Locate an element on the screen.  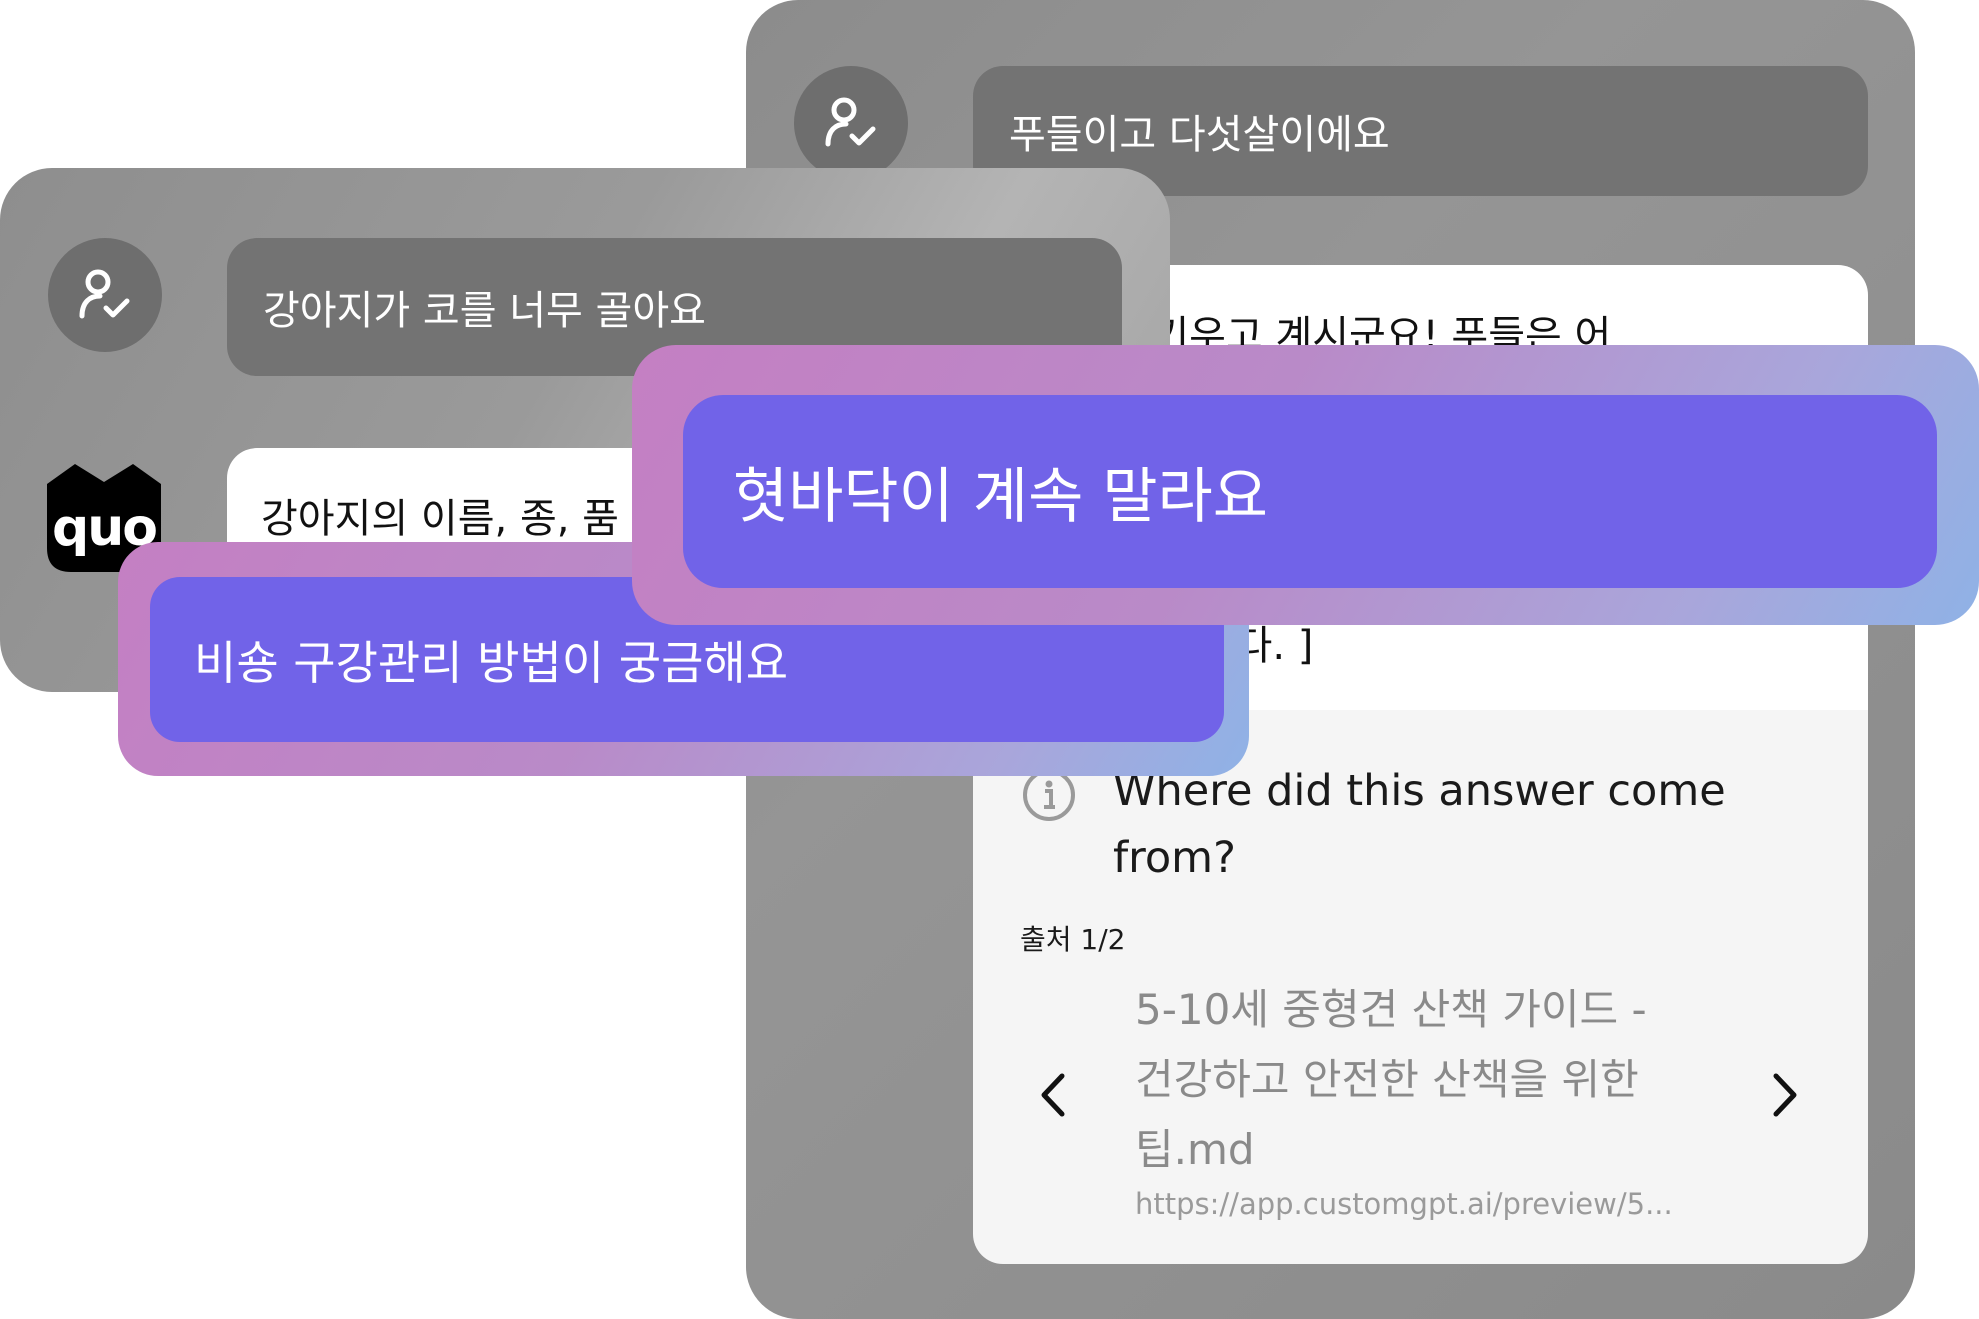
source-title-line-2: 건강하고 안전한 산책을 위한 is located at coordinates (1387, 1079).